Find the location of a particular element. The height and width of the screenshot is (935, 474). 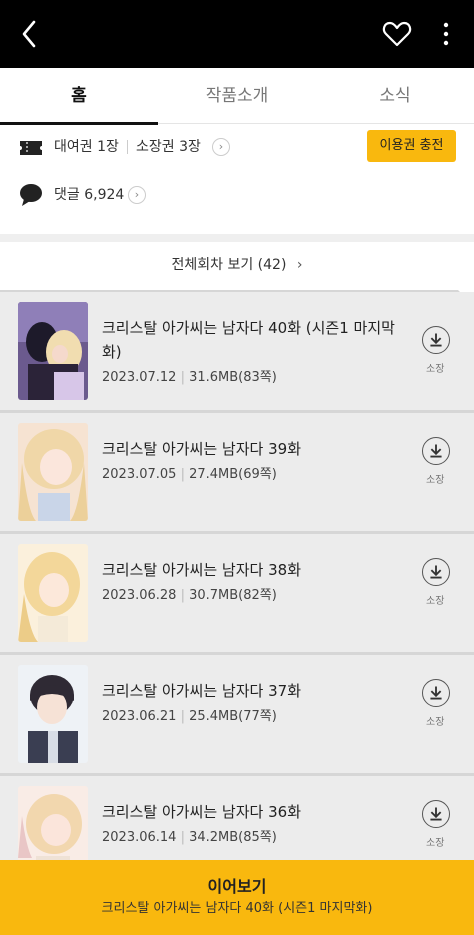

tab-introduction: 작품소개 is located at coordinates (237, 96).